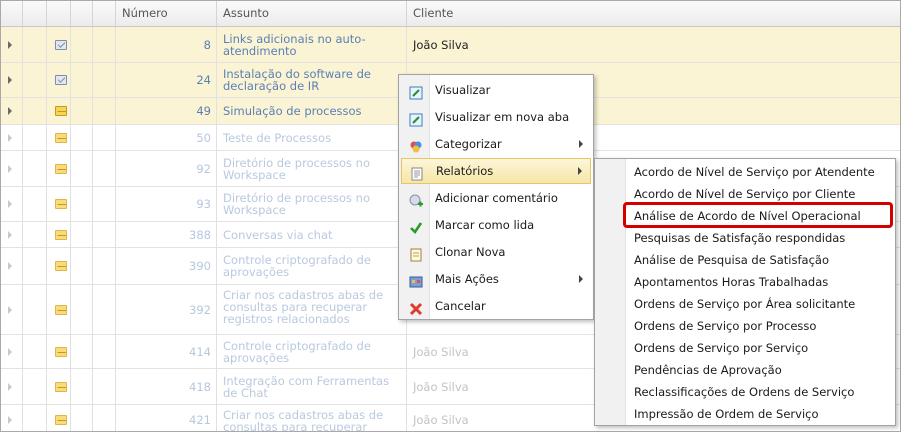 The height and width of the screenshot is (432, 901). I want to click on report-item: Impressão de Ordem de Serviço, so click(759, 414).